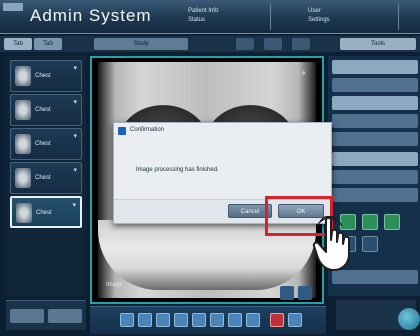 This screenshot has height=336, width=420. What do you see at coordinates (13, 7) in the screenshot?
I see `window-menu-icon` at bounding box center [13, 7].